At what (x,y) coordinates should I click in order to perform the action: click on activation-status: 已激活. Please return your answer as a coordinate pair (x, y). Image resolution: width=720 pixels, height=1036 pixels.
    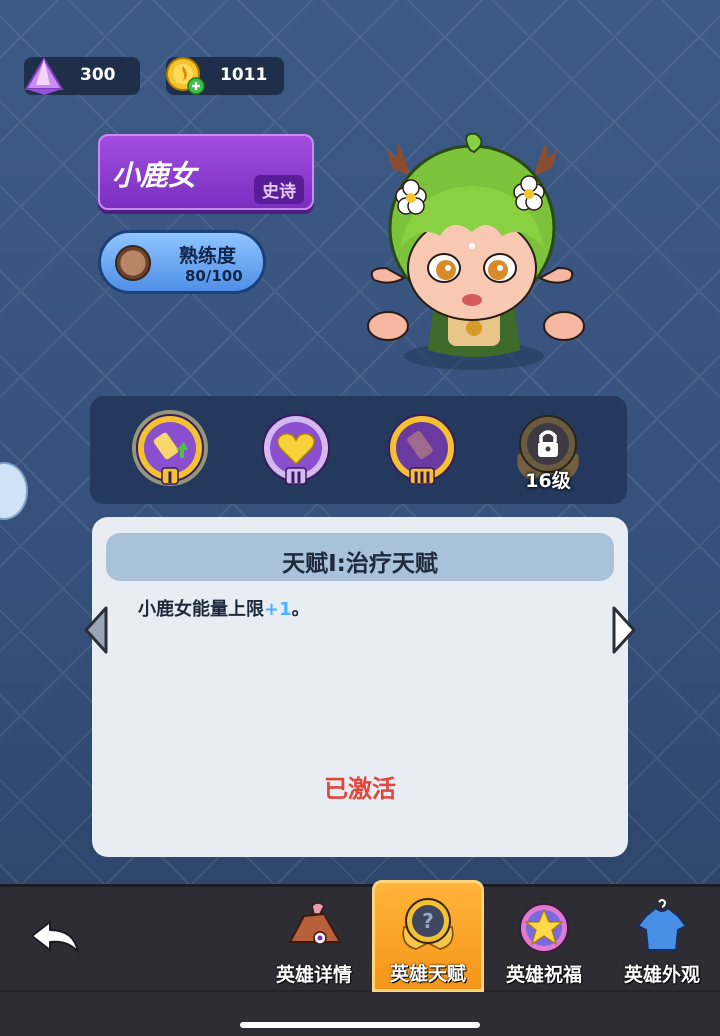
    Looking at the image, I should click on (360, 789).